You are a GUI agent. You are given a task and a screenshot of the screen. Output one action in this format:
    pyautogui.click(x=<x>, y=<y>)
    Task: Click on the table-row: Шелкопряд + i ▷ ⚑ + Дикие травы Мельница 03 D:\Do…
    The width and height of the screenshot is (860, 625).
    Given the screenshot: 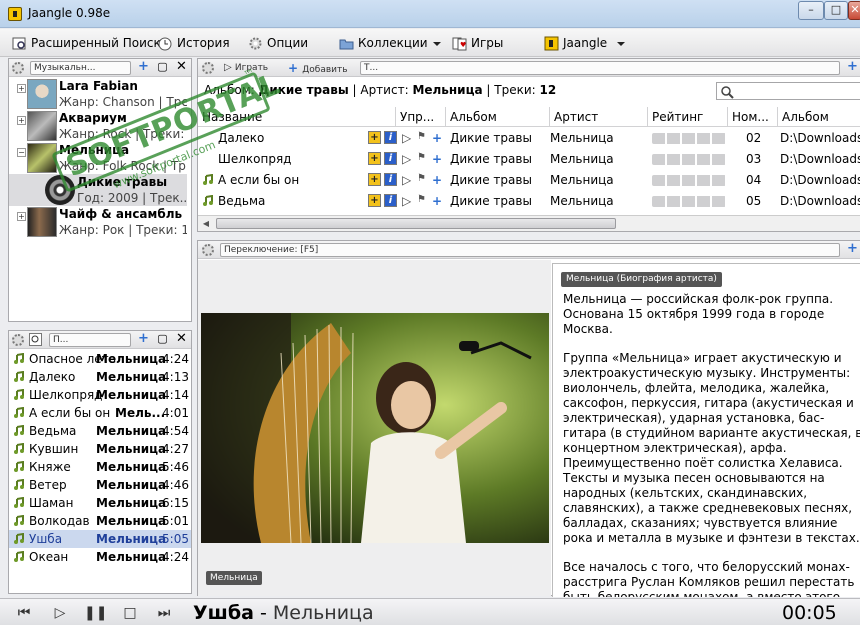 What is the action you would take?
    pyautogui.click(x=529, y=159)
    